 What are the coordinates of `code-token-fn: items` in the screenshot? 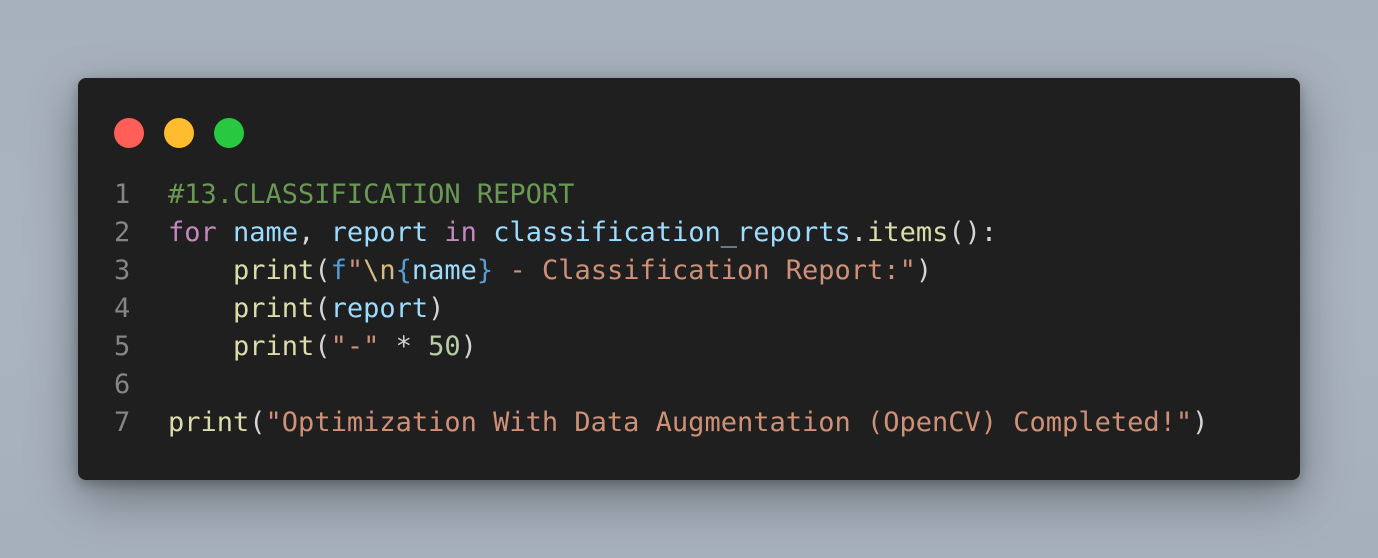 It's located at (908, 232).